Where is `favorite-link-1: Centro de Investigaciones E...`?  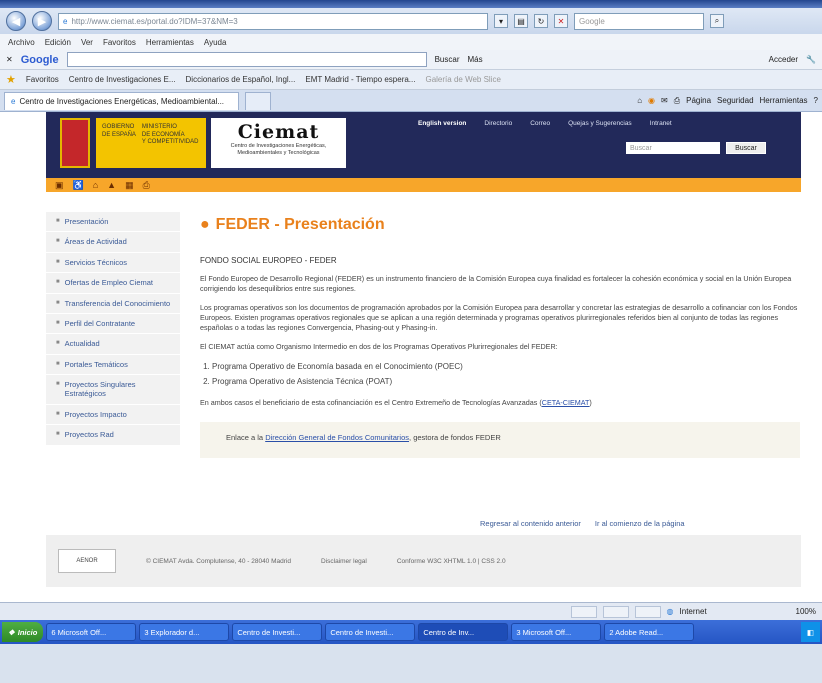
favorite-link-1: Centro de Investigaciones E... is located at coordinates (122, 79).